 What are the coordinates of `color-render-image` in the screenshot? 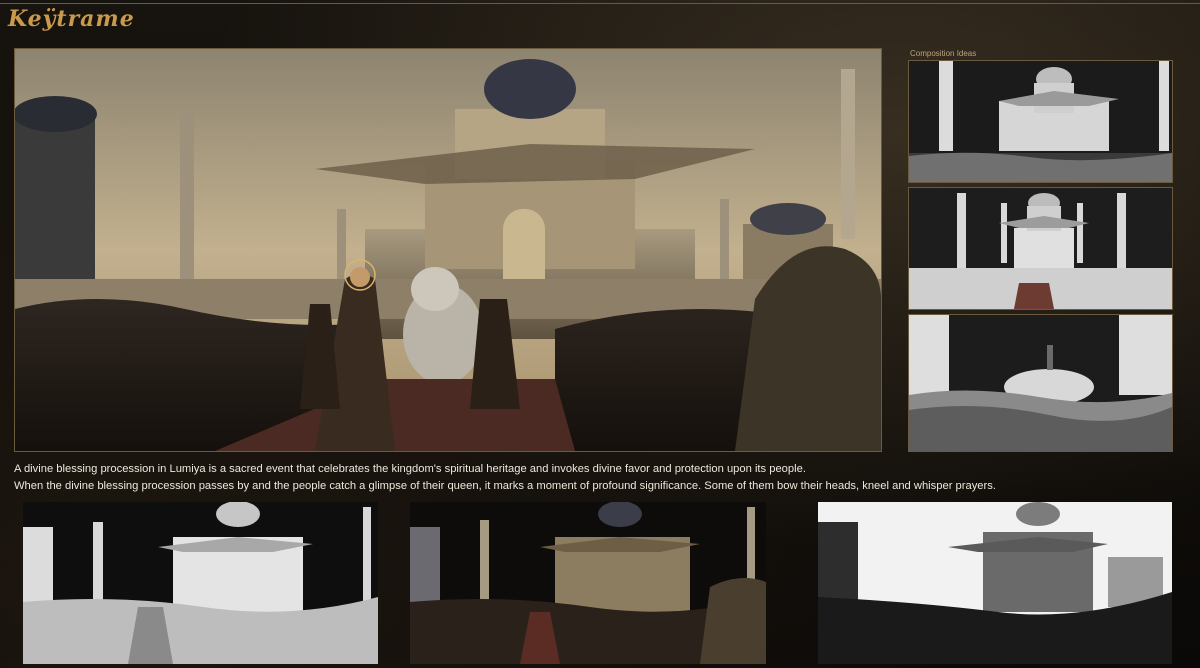 It's located at (588, 583).